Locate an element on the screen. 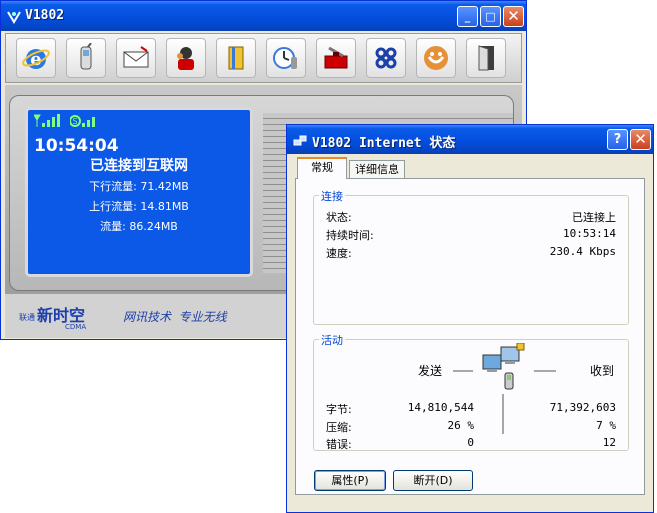  toolbar-qq-button is located at coordinates (436, 58).